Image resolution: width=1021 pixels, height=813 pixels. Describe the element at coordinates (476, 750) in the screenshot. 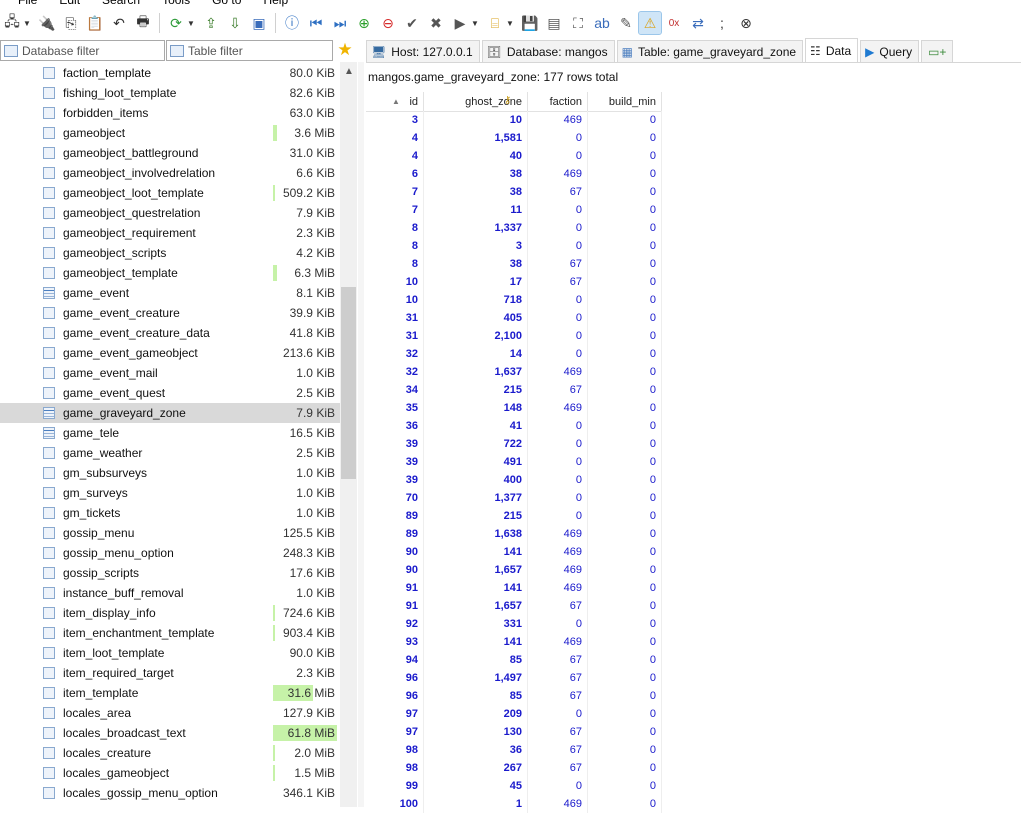

I see `cell-ghost-zone: 36` at that location.